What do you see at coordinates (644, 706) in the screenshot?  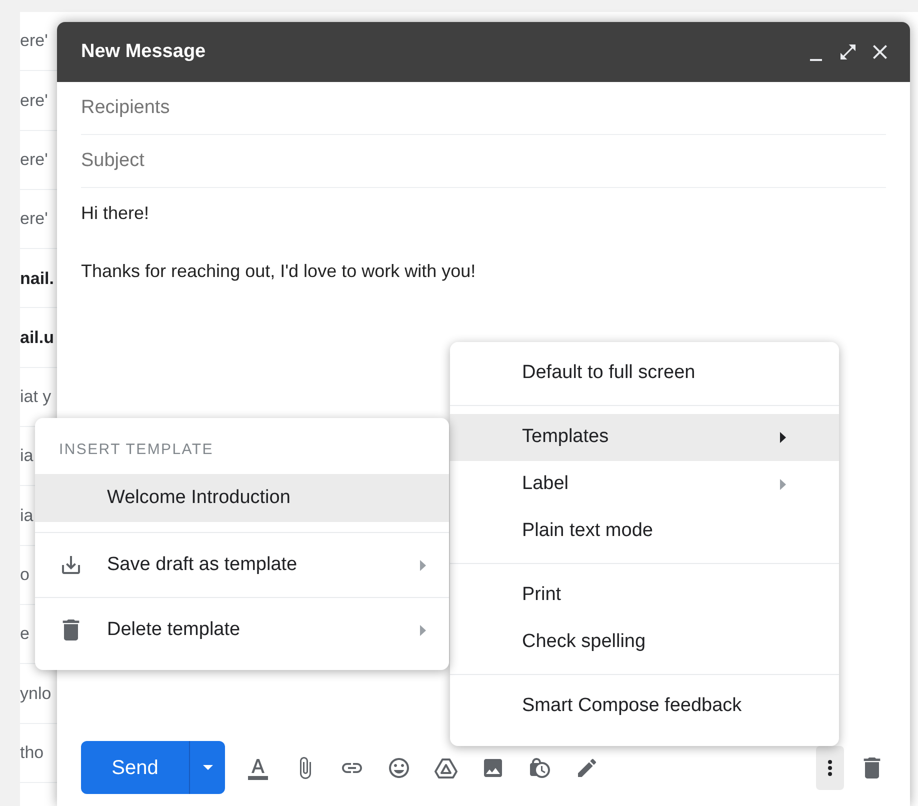 I see `menu-item: Smart Compose feedback` at bounding box center [644, 706].